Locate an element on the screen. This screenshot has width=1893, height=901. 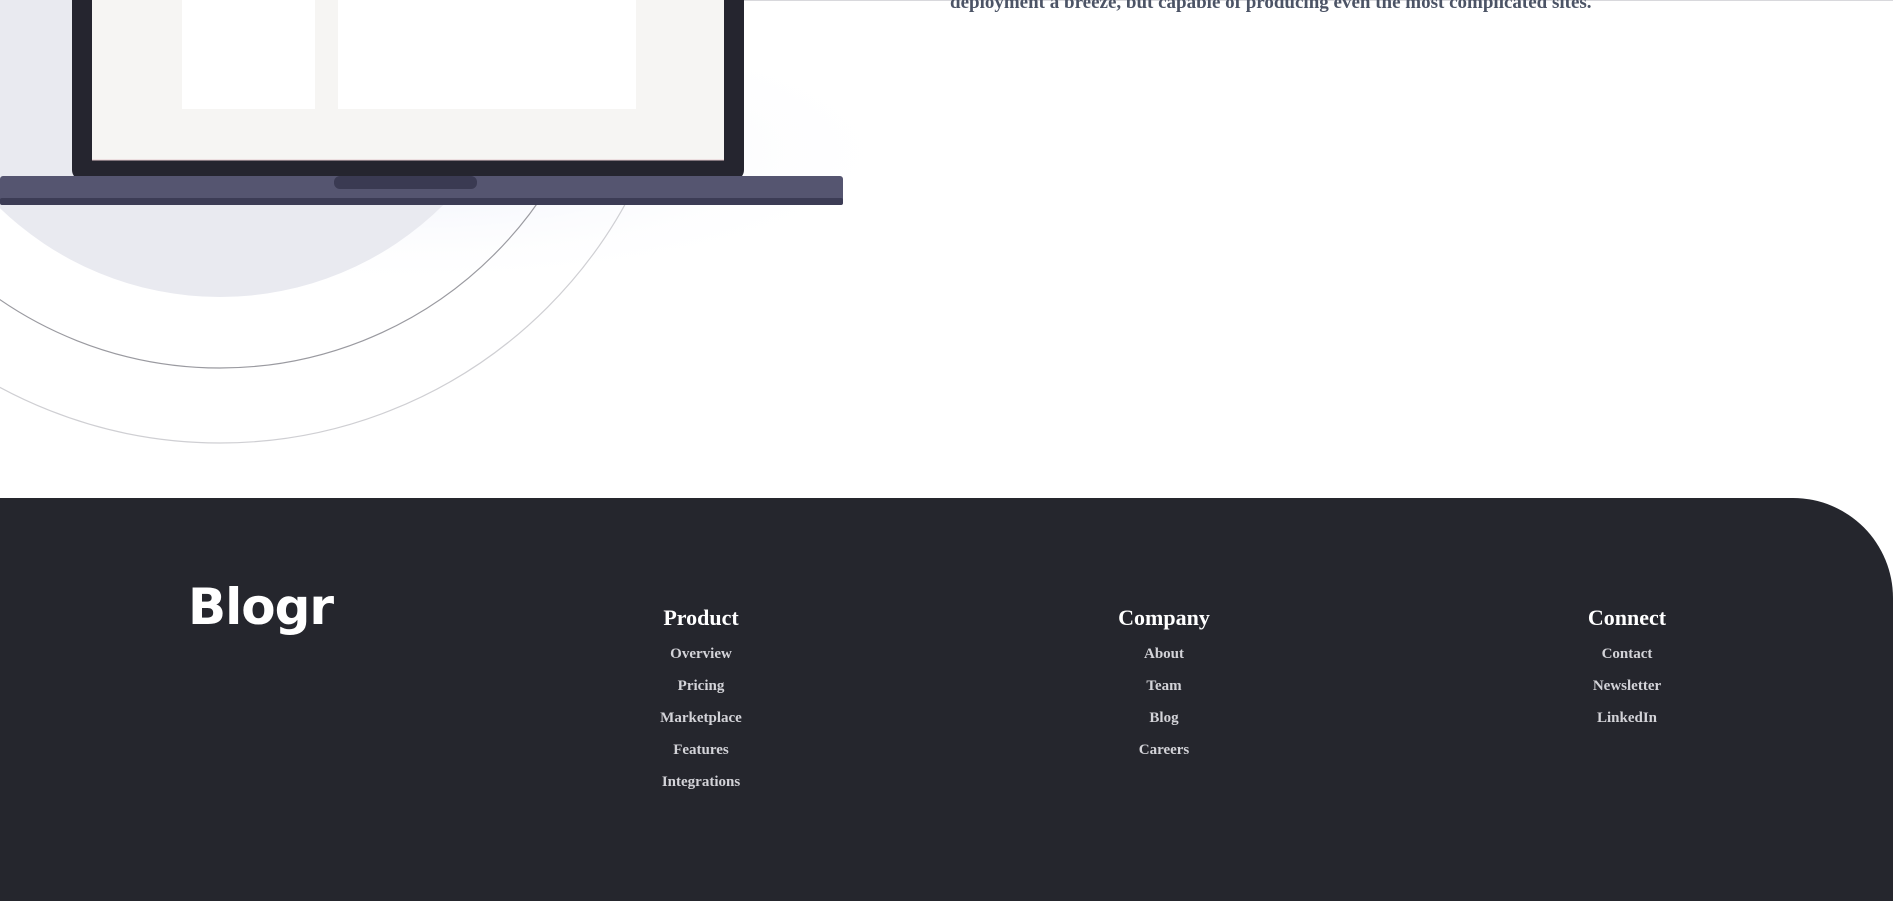
footer-logo: Blogr is located at coordinates (261, 607).